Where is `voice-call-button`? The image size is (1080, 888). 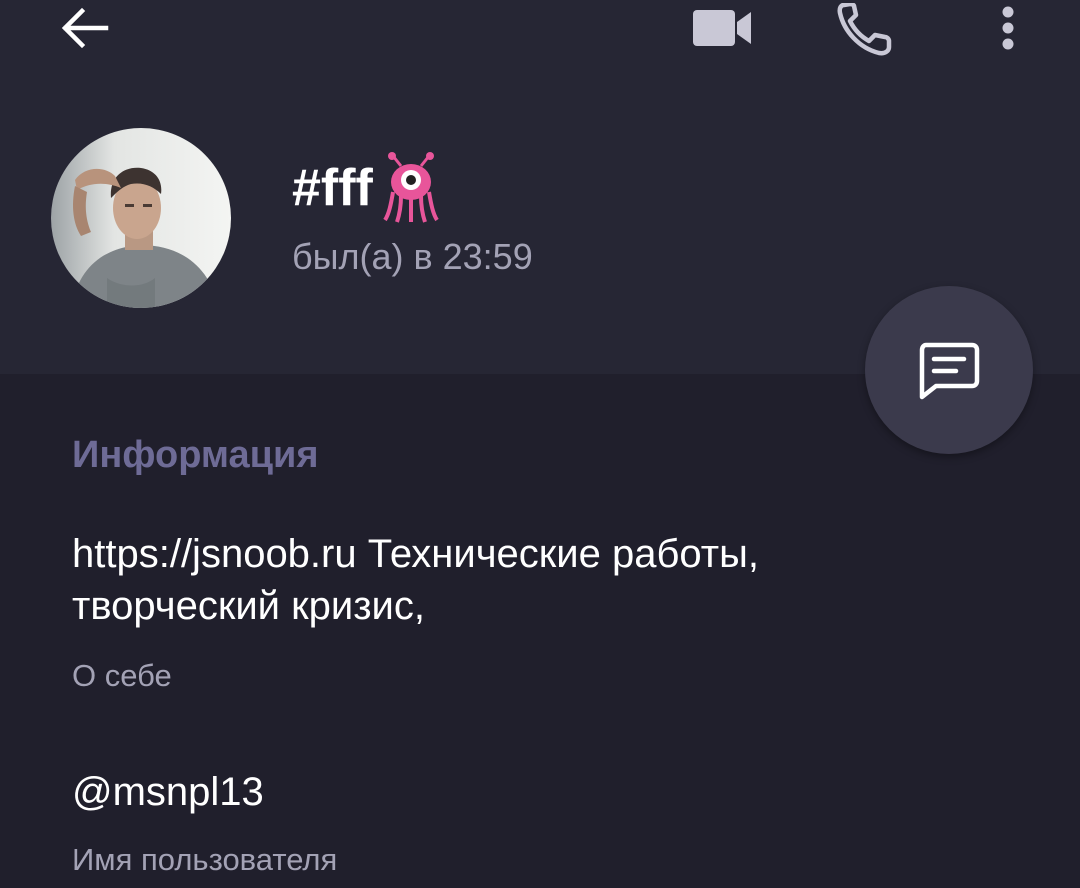 voice-call-button is located at coordinates (865, 30).